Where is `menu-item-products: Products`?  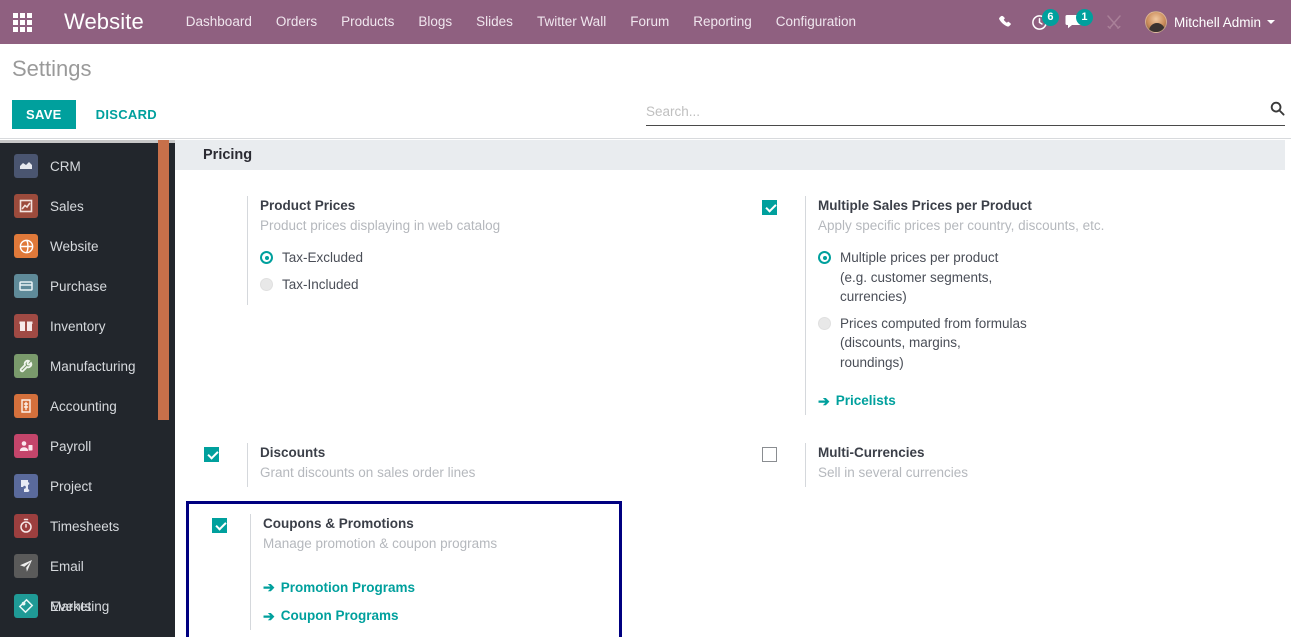 menu-item-products: Products is located at coordinates (367, 22).